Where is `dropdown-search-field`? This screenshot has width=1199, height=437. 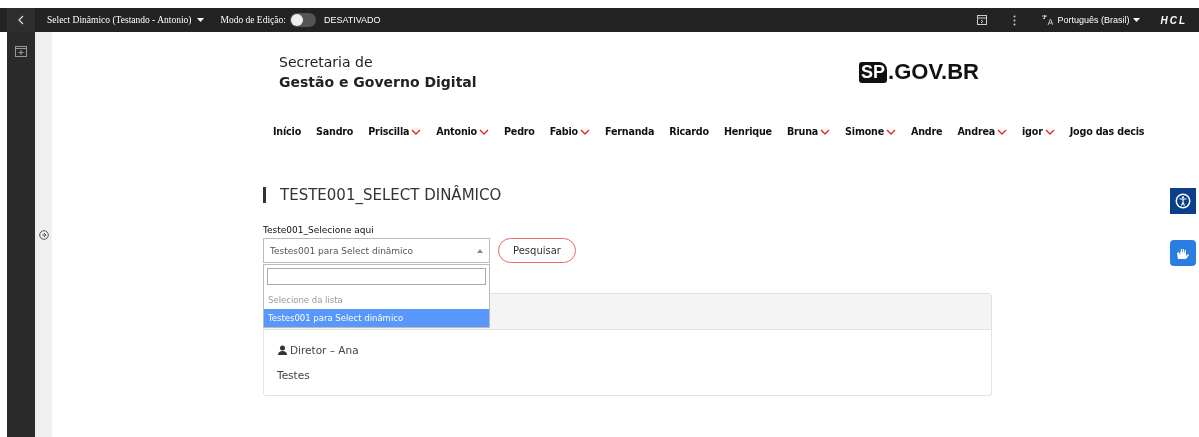 dropdown-search-field is located at coordinates (376, 276).